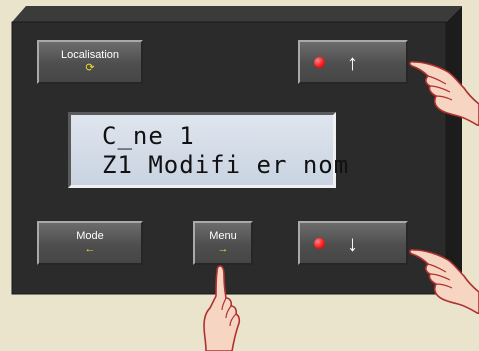 This screenshot has width=479, height=351. I want to click on mode-label: Mode, so click(90, 236).